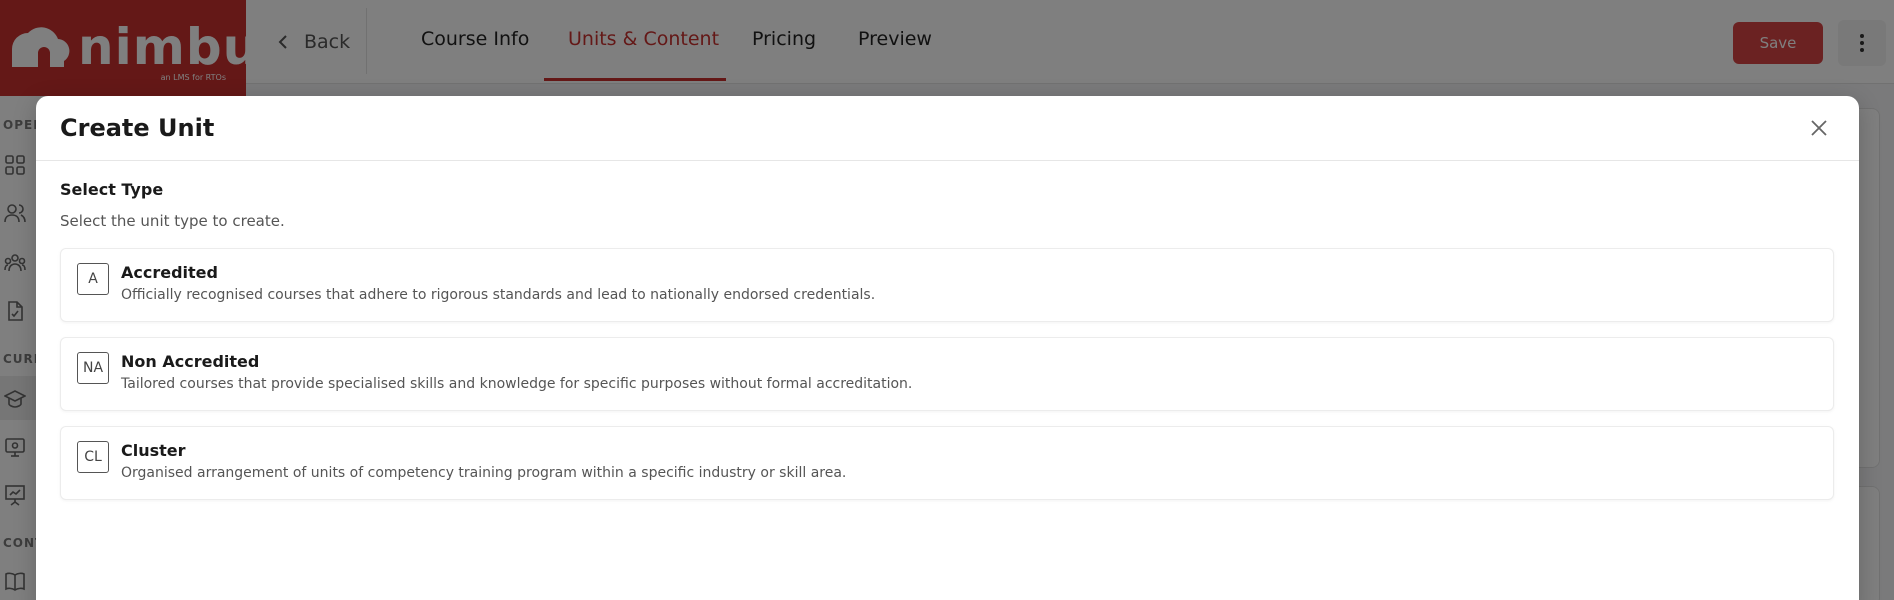 The width and height of the screenshot is (1894, 600). I want to click on close-button, so click(1819, 128).